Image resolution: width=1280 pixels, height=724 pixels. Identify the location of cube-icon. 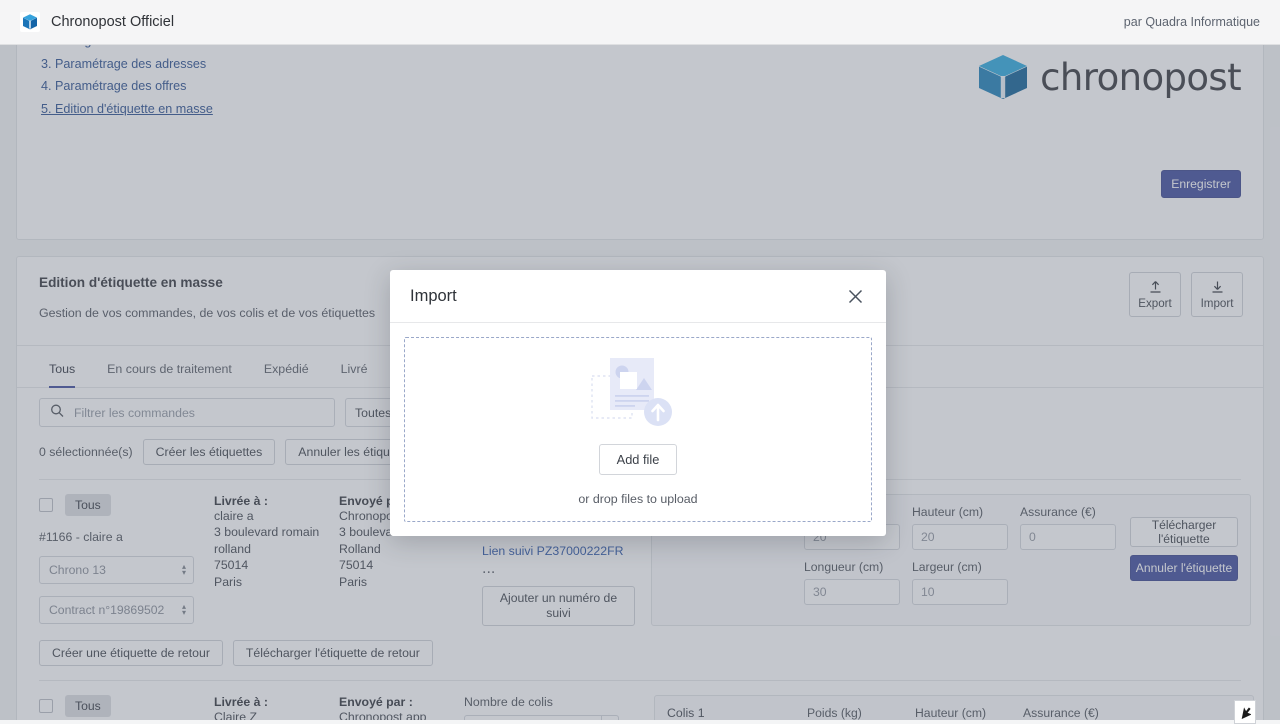
(30, 22).